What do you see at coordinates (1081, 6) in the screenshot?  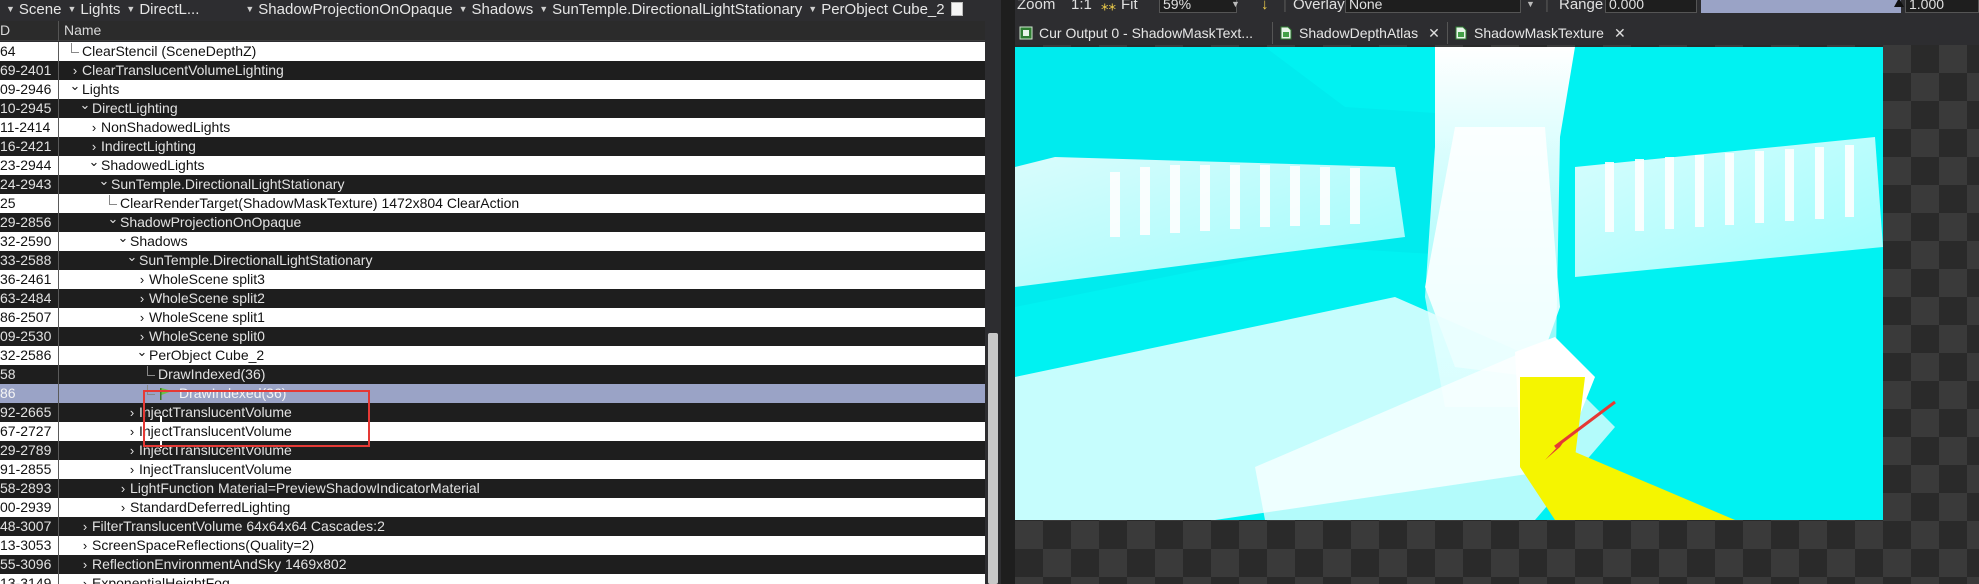 I see `zoom-1to1-button: 1:1` at bounding box center [1081, 6].